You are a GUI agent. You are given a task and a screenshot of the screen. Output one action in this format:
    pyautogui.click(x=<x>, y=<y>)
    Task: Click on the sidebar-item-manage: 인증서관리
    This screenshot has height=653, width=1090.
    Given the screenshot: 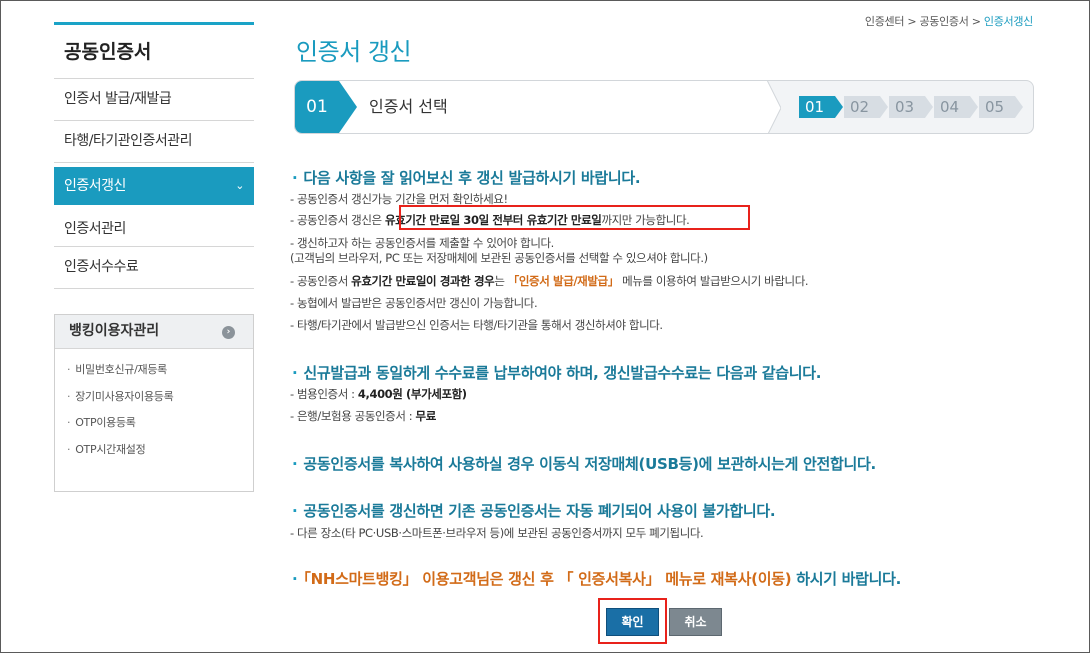 What is the action you would take?
    pyautogui.click(x=154, y=226)
    